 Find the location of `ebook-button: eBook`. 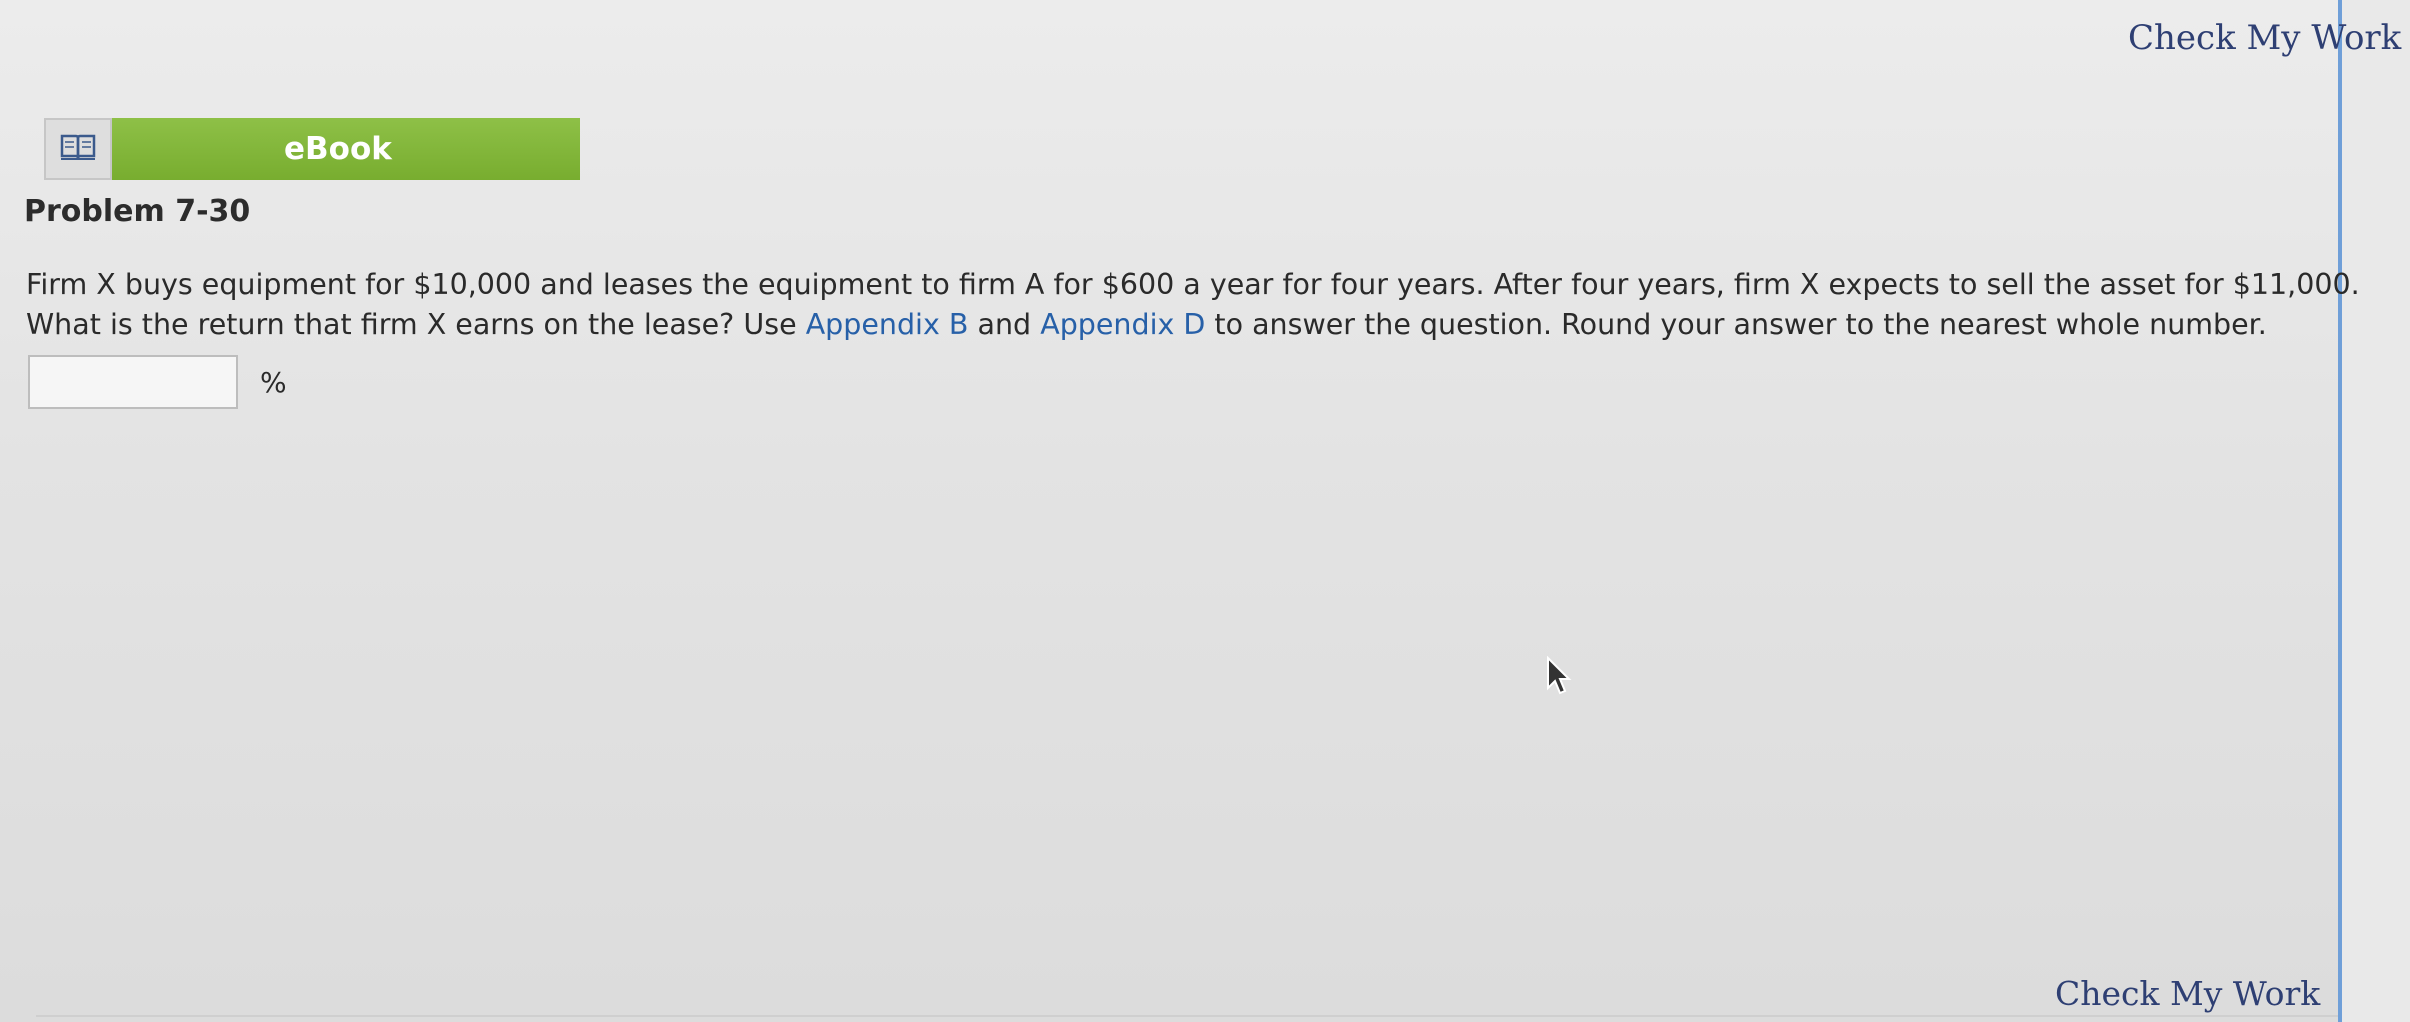

ebook-button: eBook is located at coordinates (312, 149).